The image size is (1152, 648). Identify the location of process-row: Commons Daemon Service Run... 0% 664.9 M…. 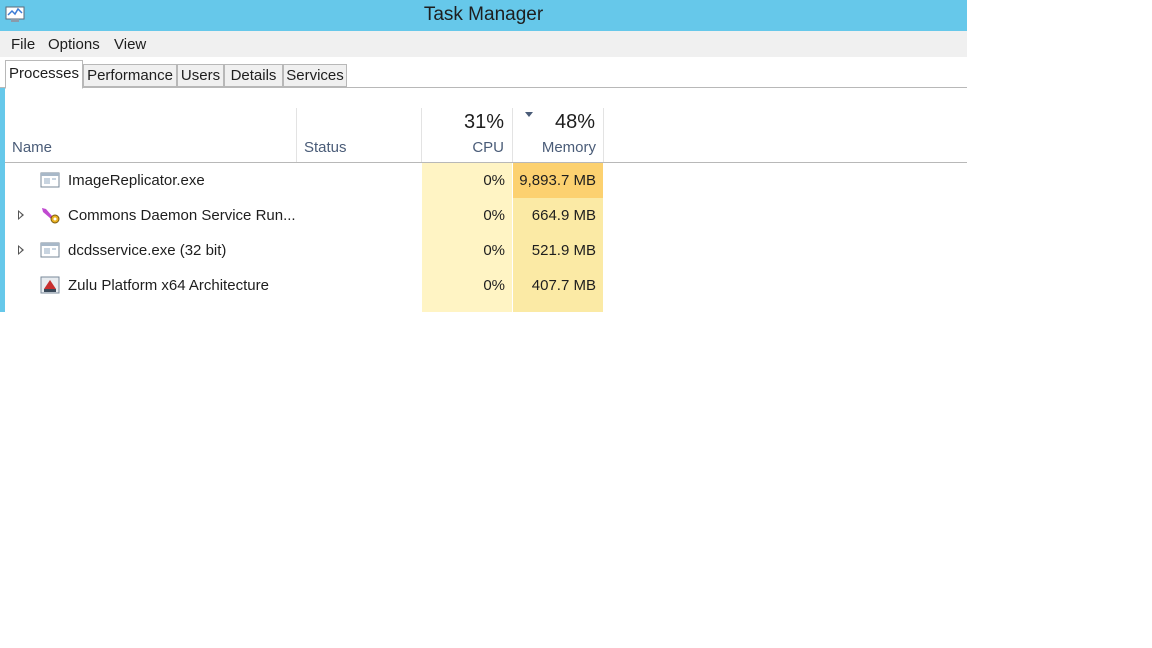
(486, 215).